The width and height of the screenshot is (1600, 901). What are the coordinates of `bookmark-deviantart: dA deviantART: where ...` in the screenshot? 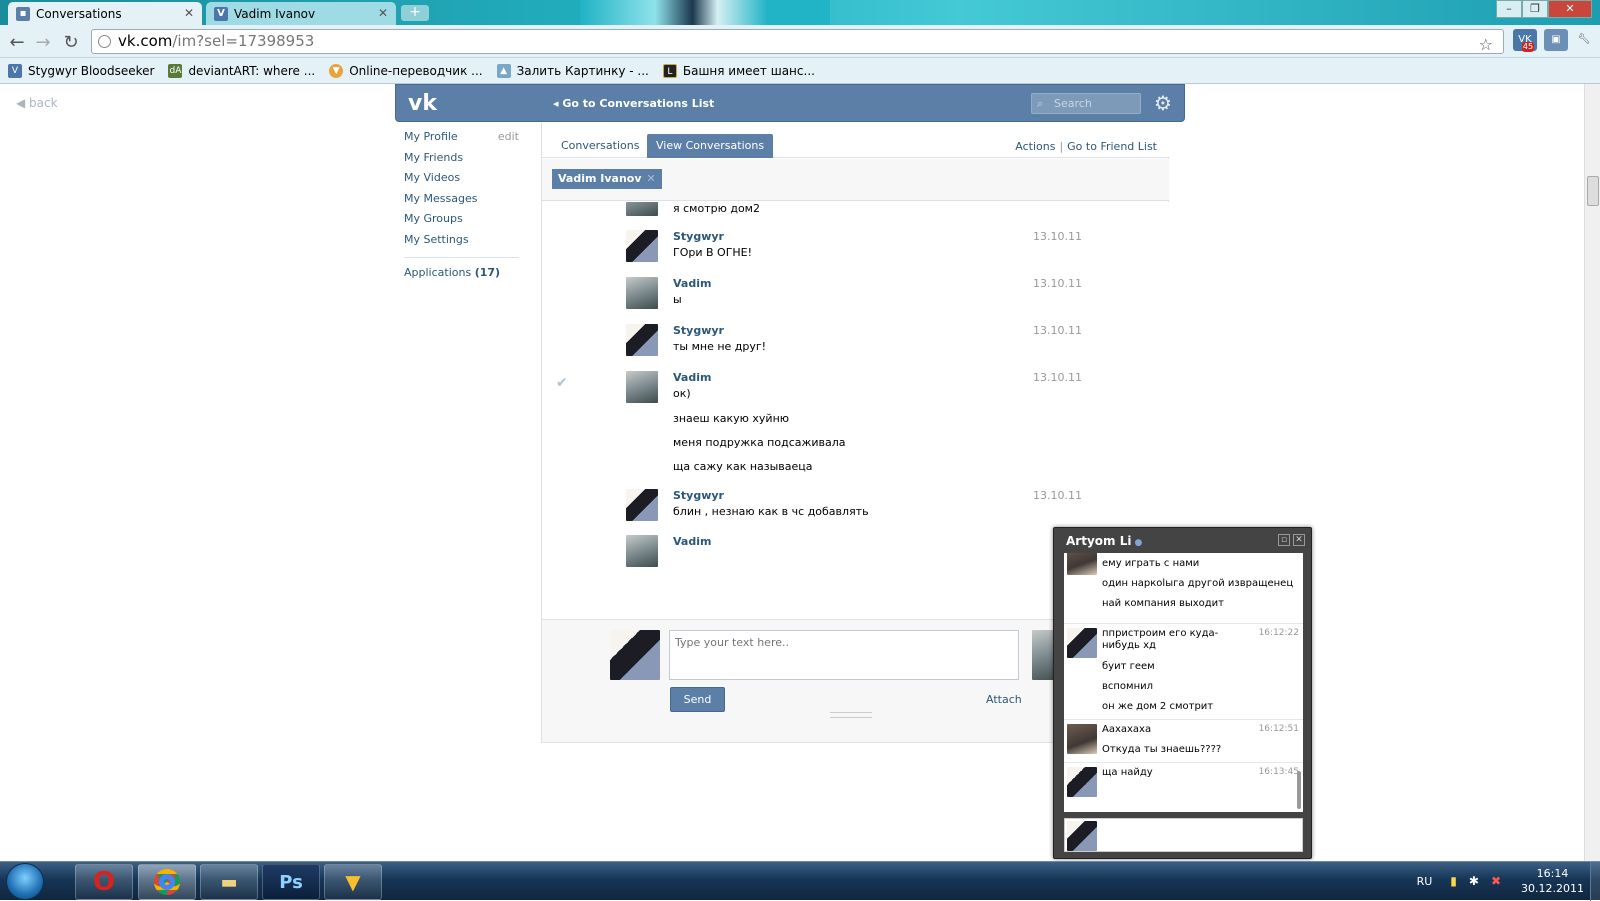 It's located at (242, 70).